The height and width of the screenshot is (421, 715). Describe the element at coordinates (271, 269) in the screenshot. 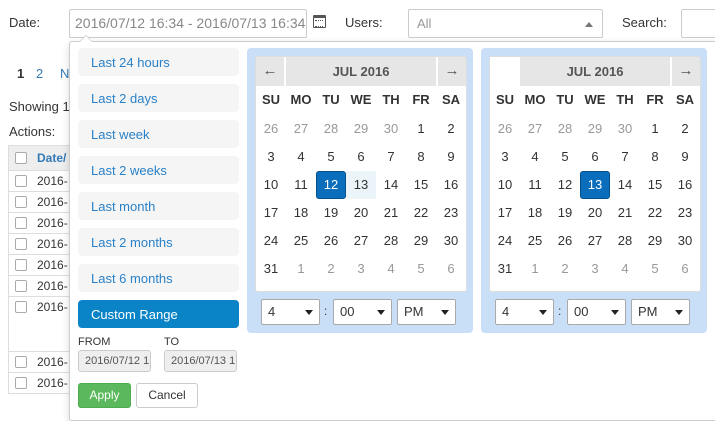

I see `day-cell: 31` at that location.